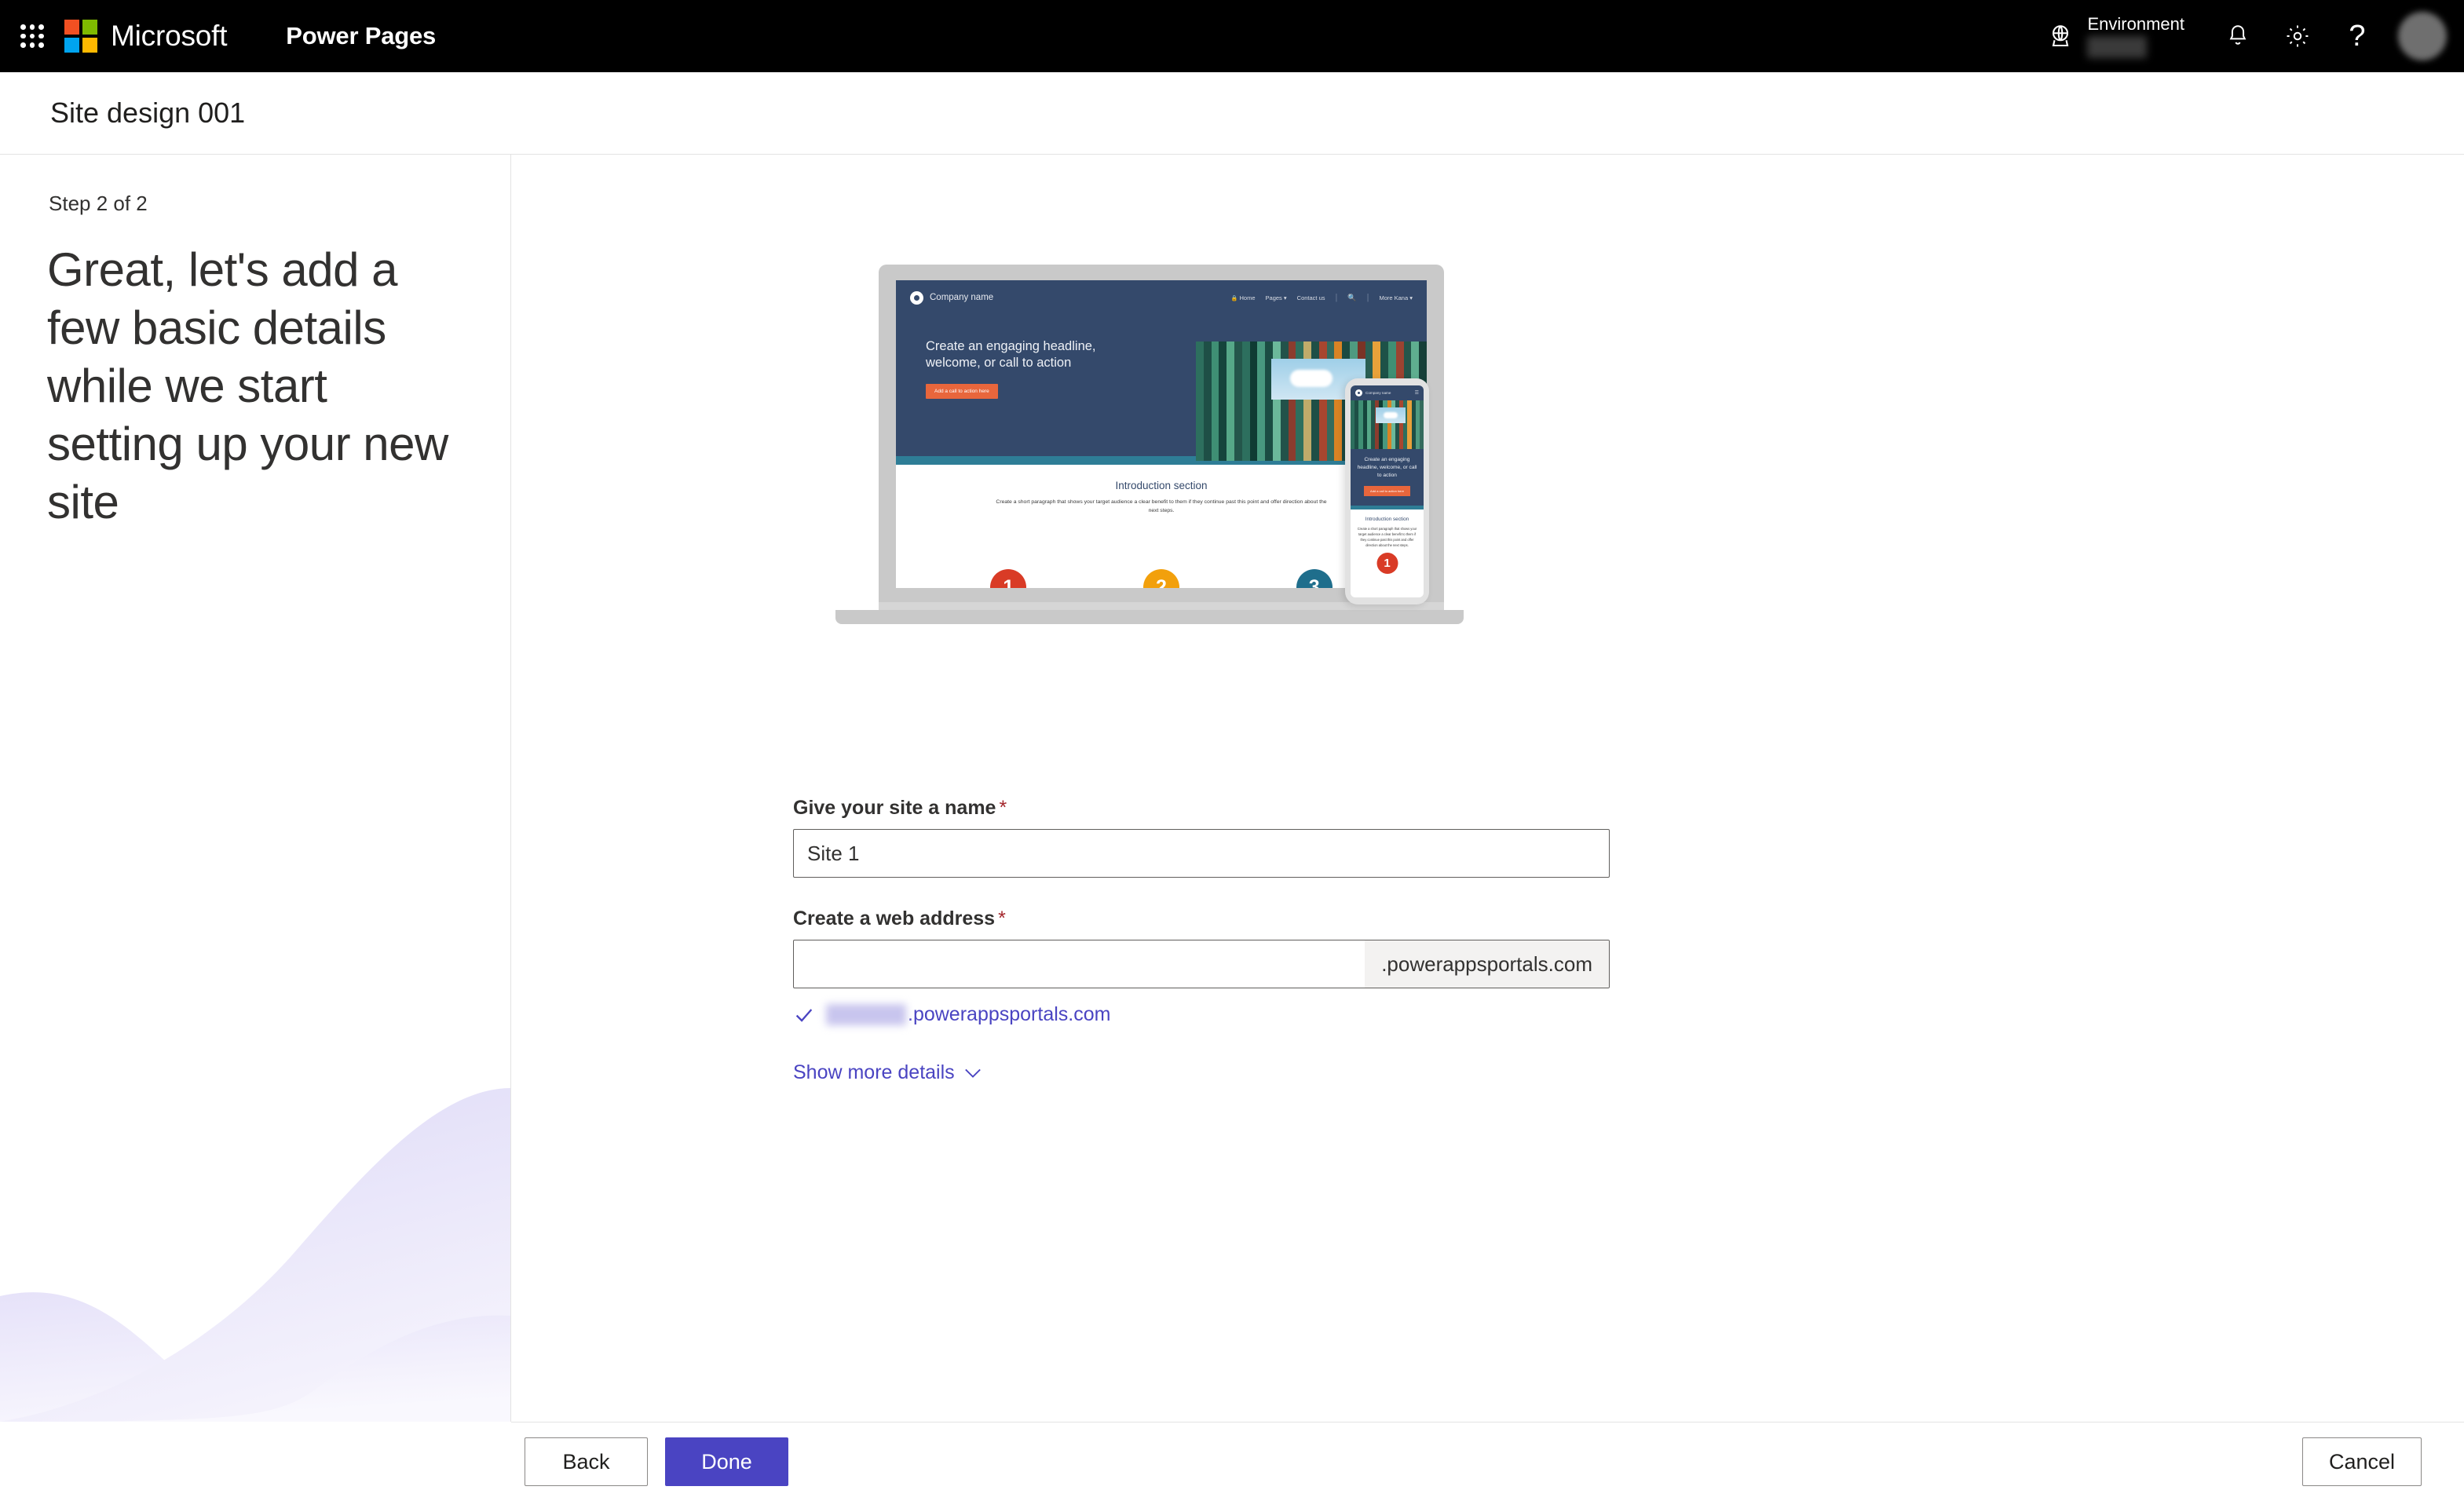 The image size is (2464, 1501). I want to click on app-name-label: Power Pages, so click(361, 36).